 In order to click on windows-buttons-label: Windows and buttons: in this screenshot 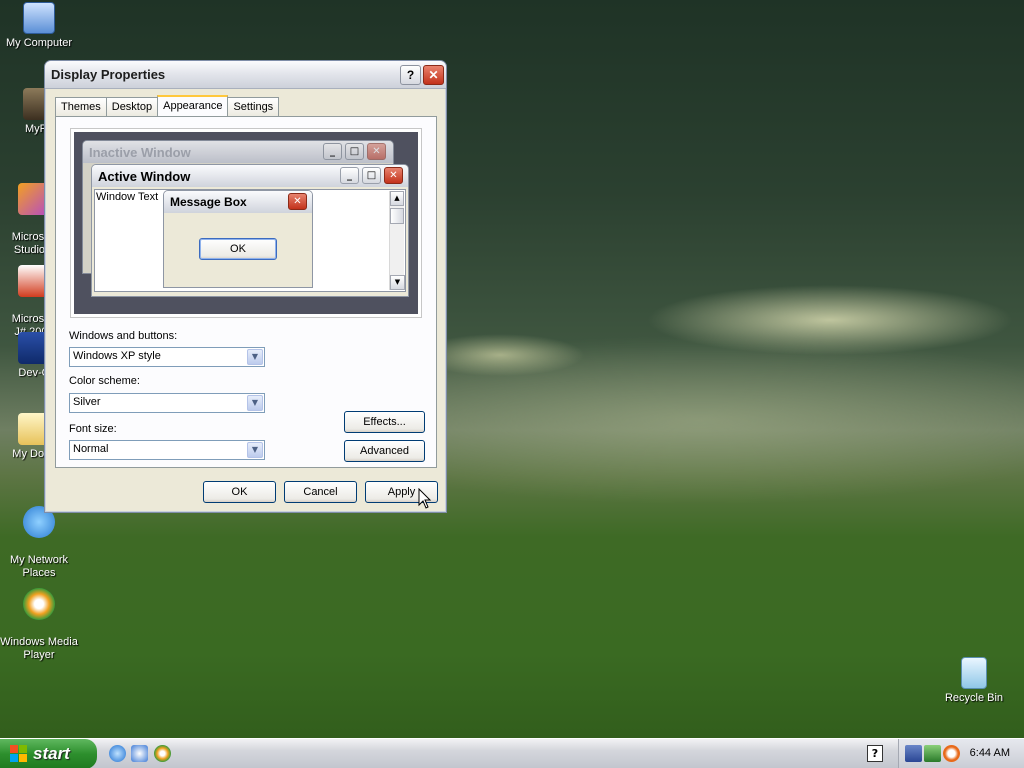, I will do `click(123, 336)`.